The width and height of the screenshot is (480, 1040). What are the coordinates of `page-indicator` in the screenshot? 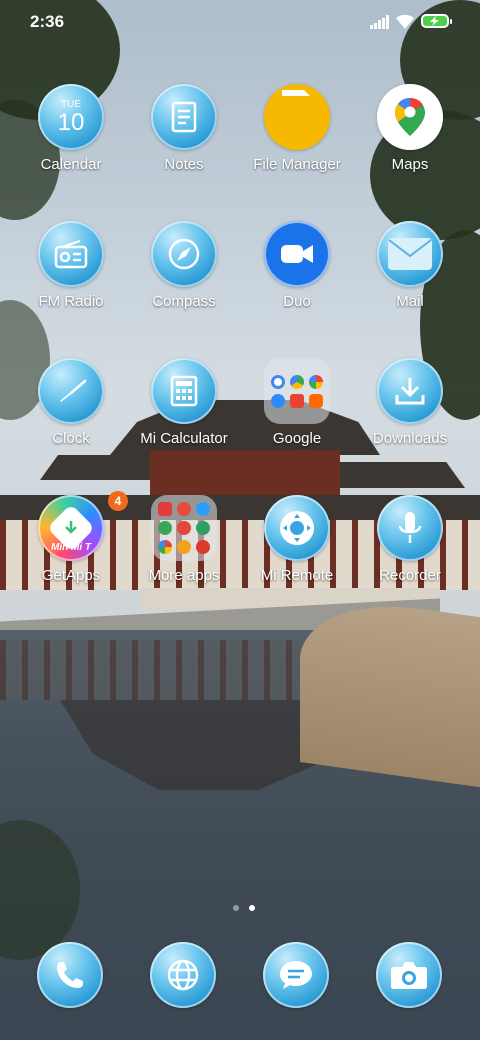 It's located at (244, 907).